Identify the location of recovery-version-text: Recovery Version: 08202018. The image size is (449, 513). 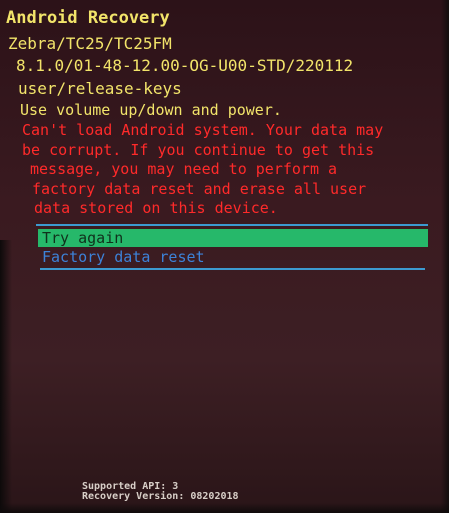
(160, 496).